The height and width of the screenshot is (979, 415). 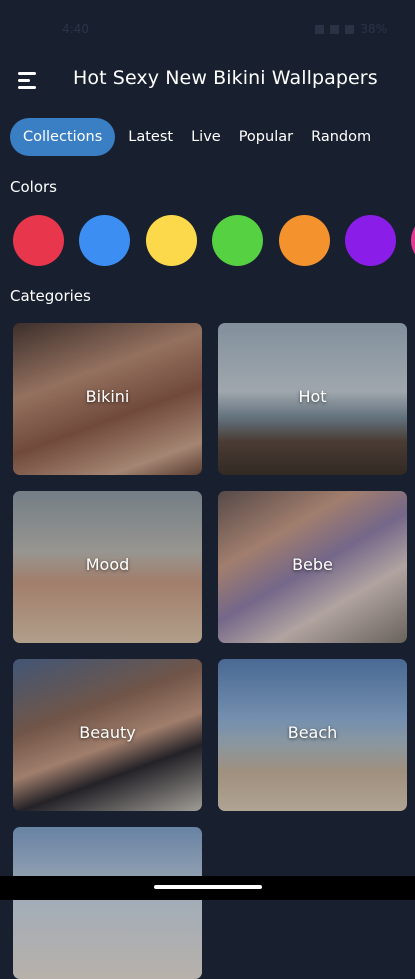 I want to click on app-bar: Hot Sexy New Bikini Wallpapers, so click(x=207, y=81).